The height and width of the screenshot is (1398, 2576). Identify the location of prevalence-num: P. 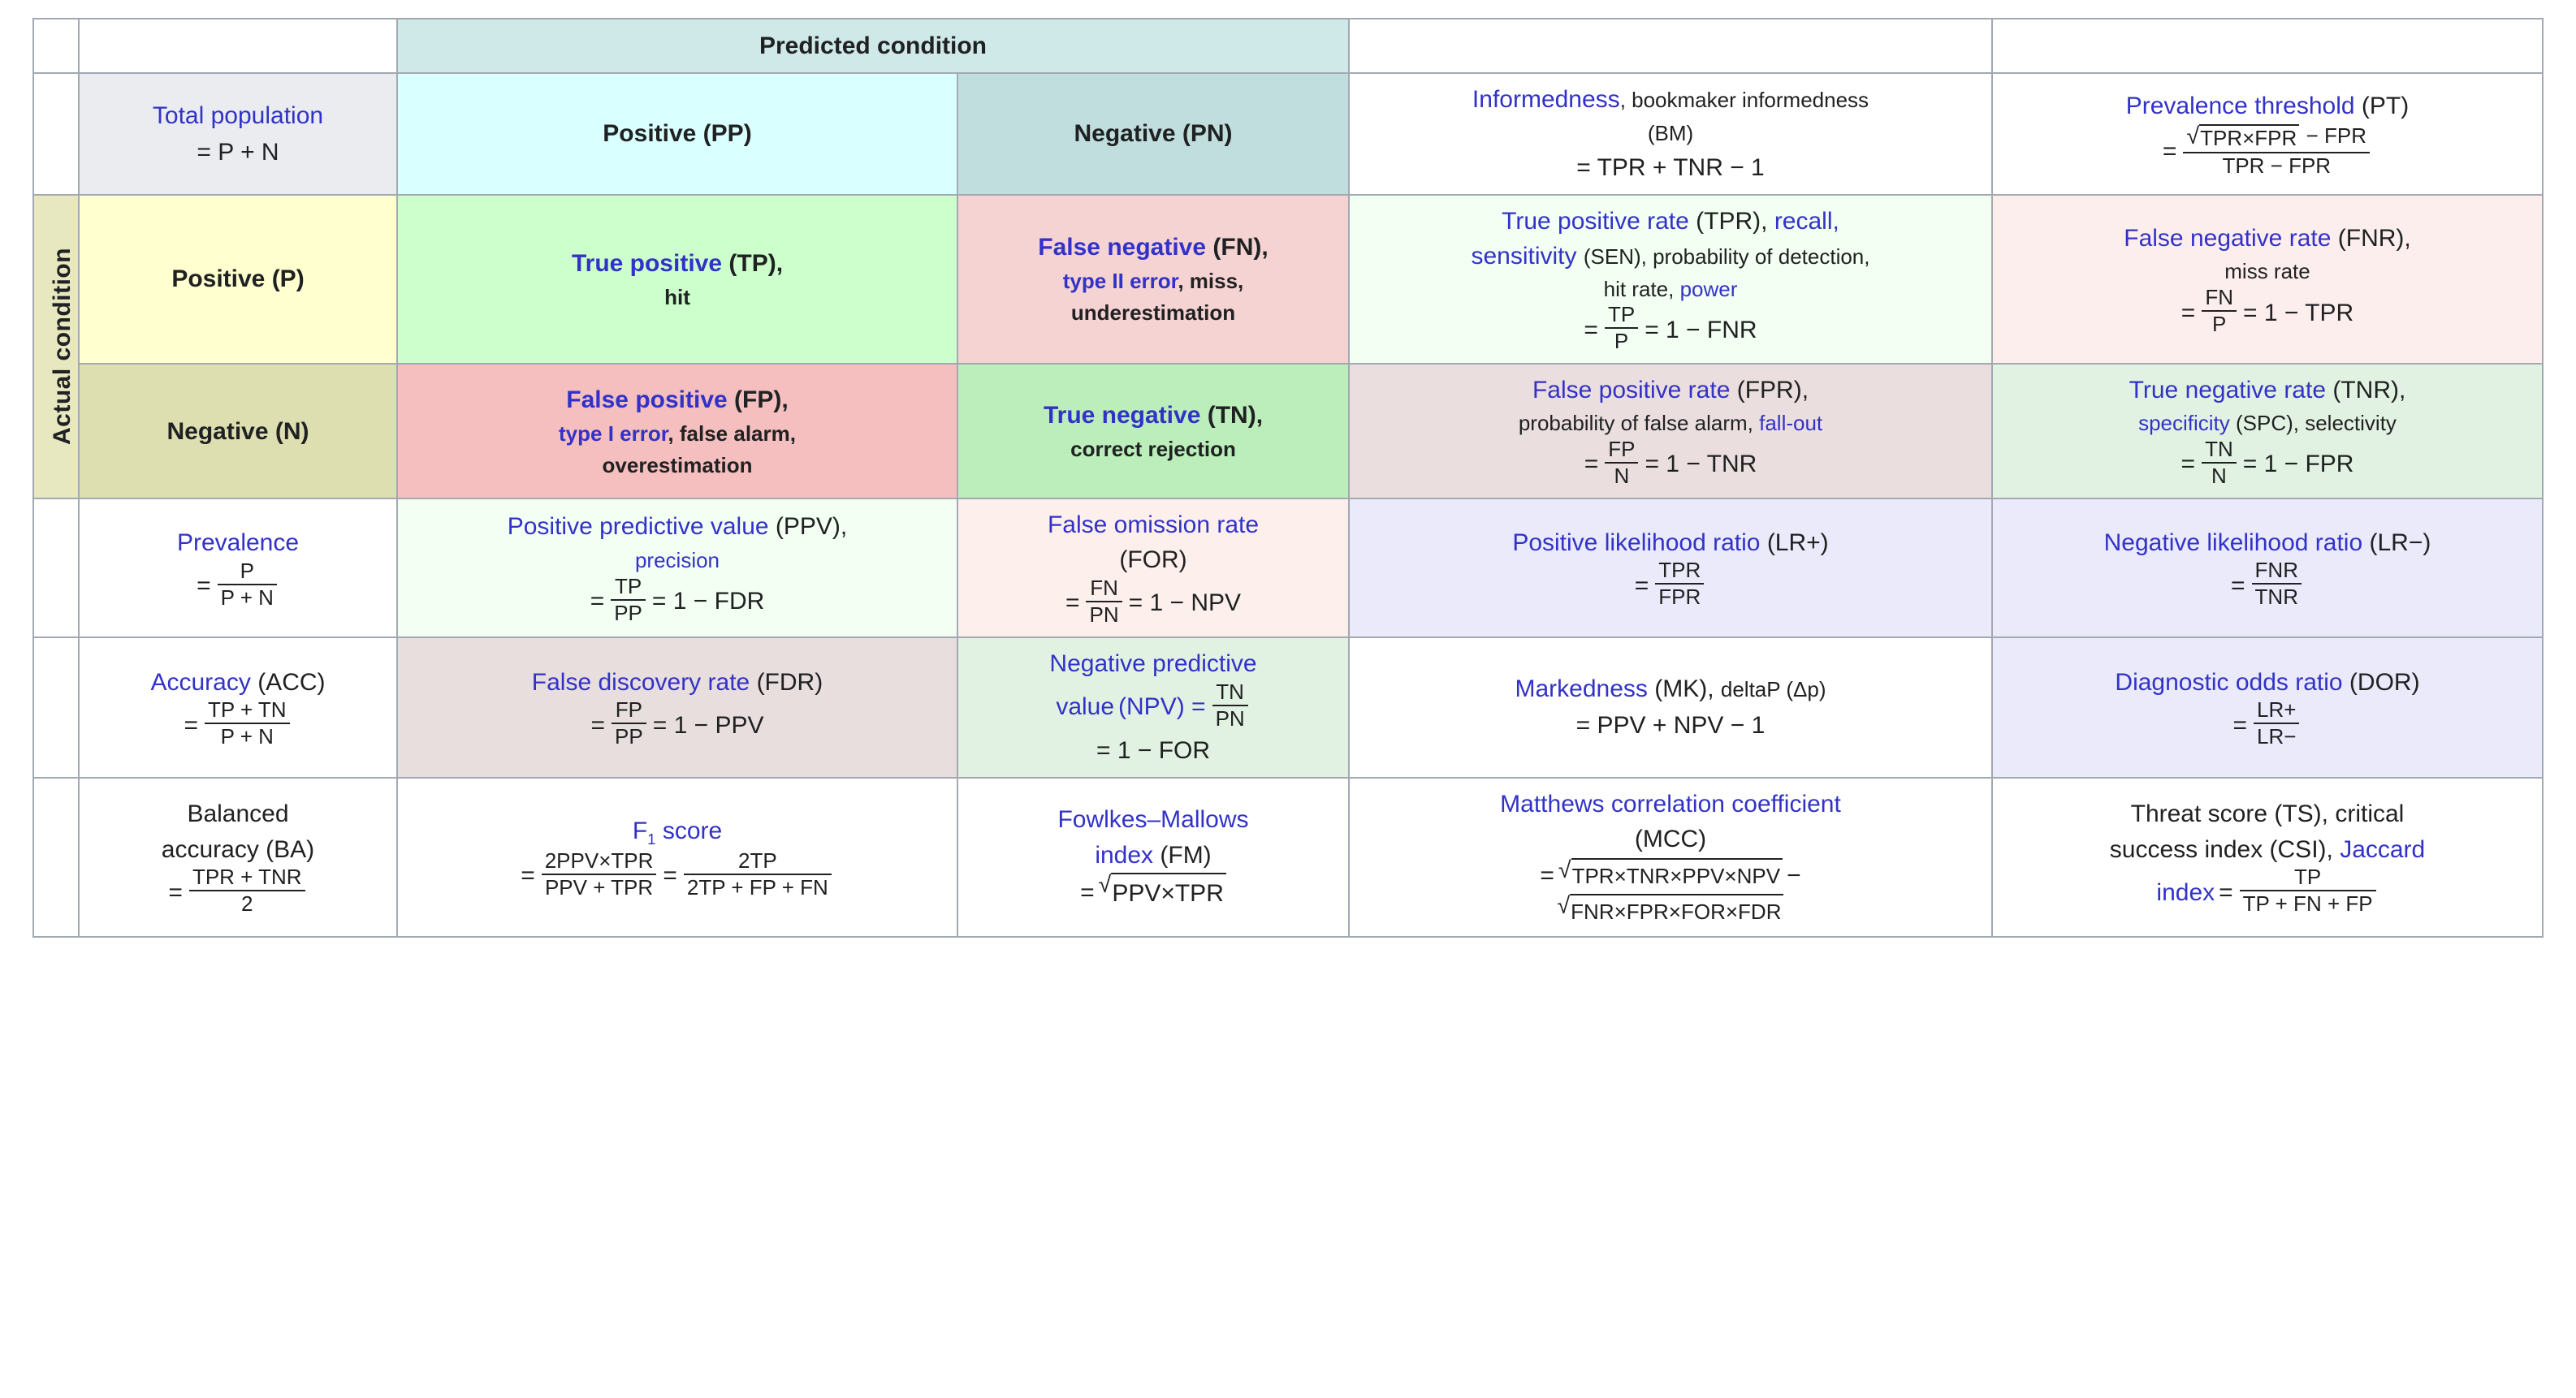
(247, 572).